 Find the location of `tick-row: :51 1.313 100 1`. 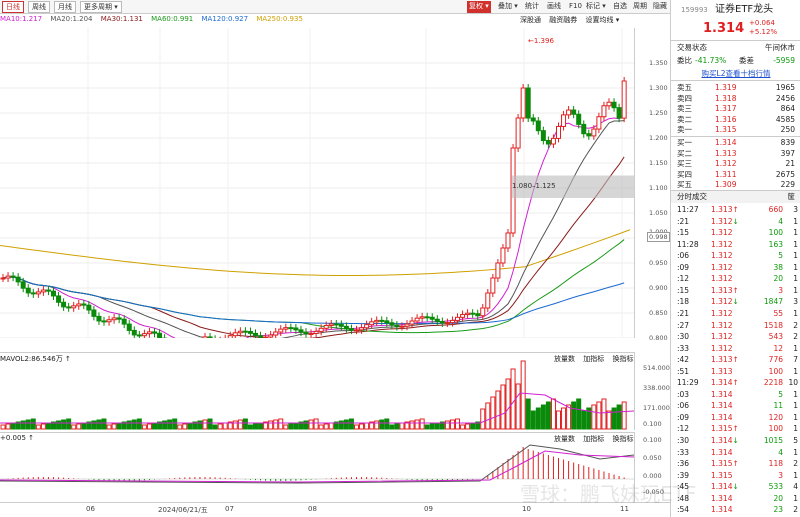

tick-row: :51 1.313 100 1 is located at coordinates (735, 371).